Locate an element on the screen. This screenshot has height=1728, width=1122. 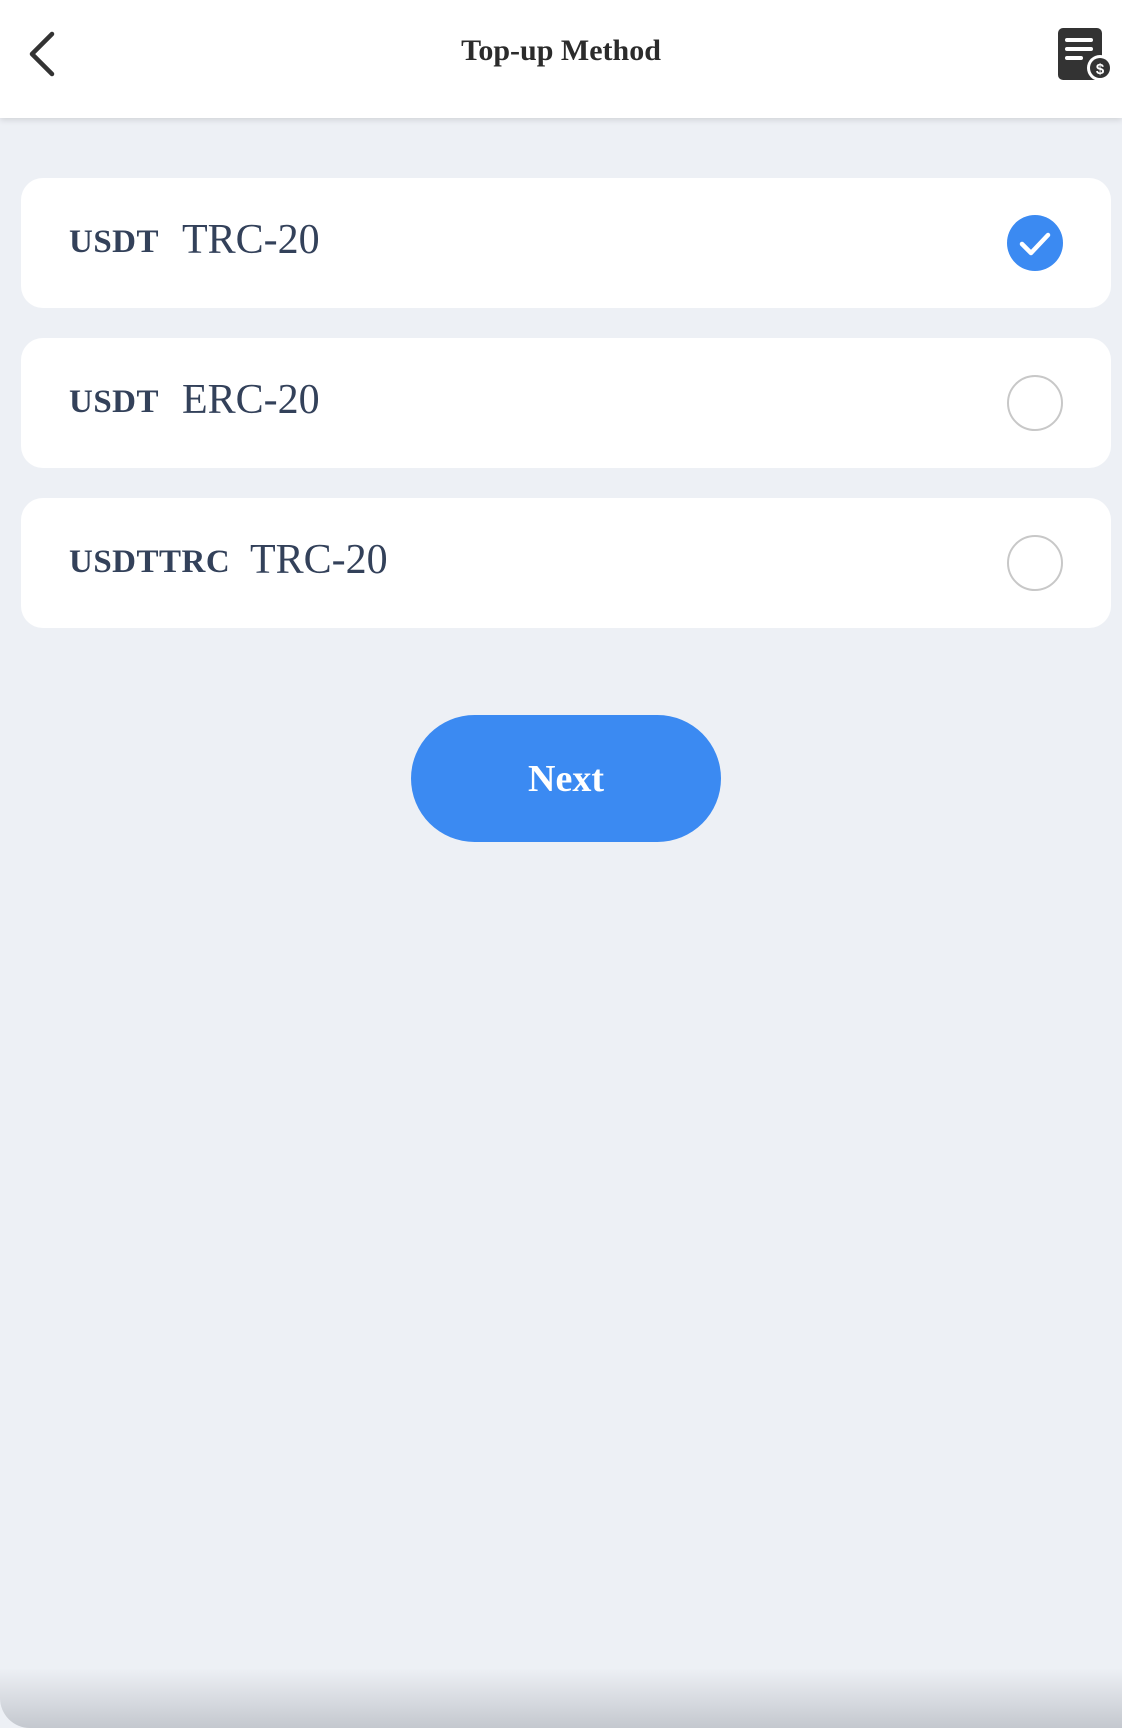
network-label: ERC-20 is located at coordinates (251, 400).